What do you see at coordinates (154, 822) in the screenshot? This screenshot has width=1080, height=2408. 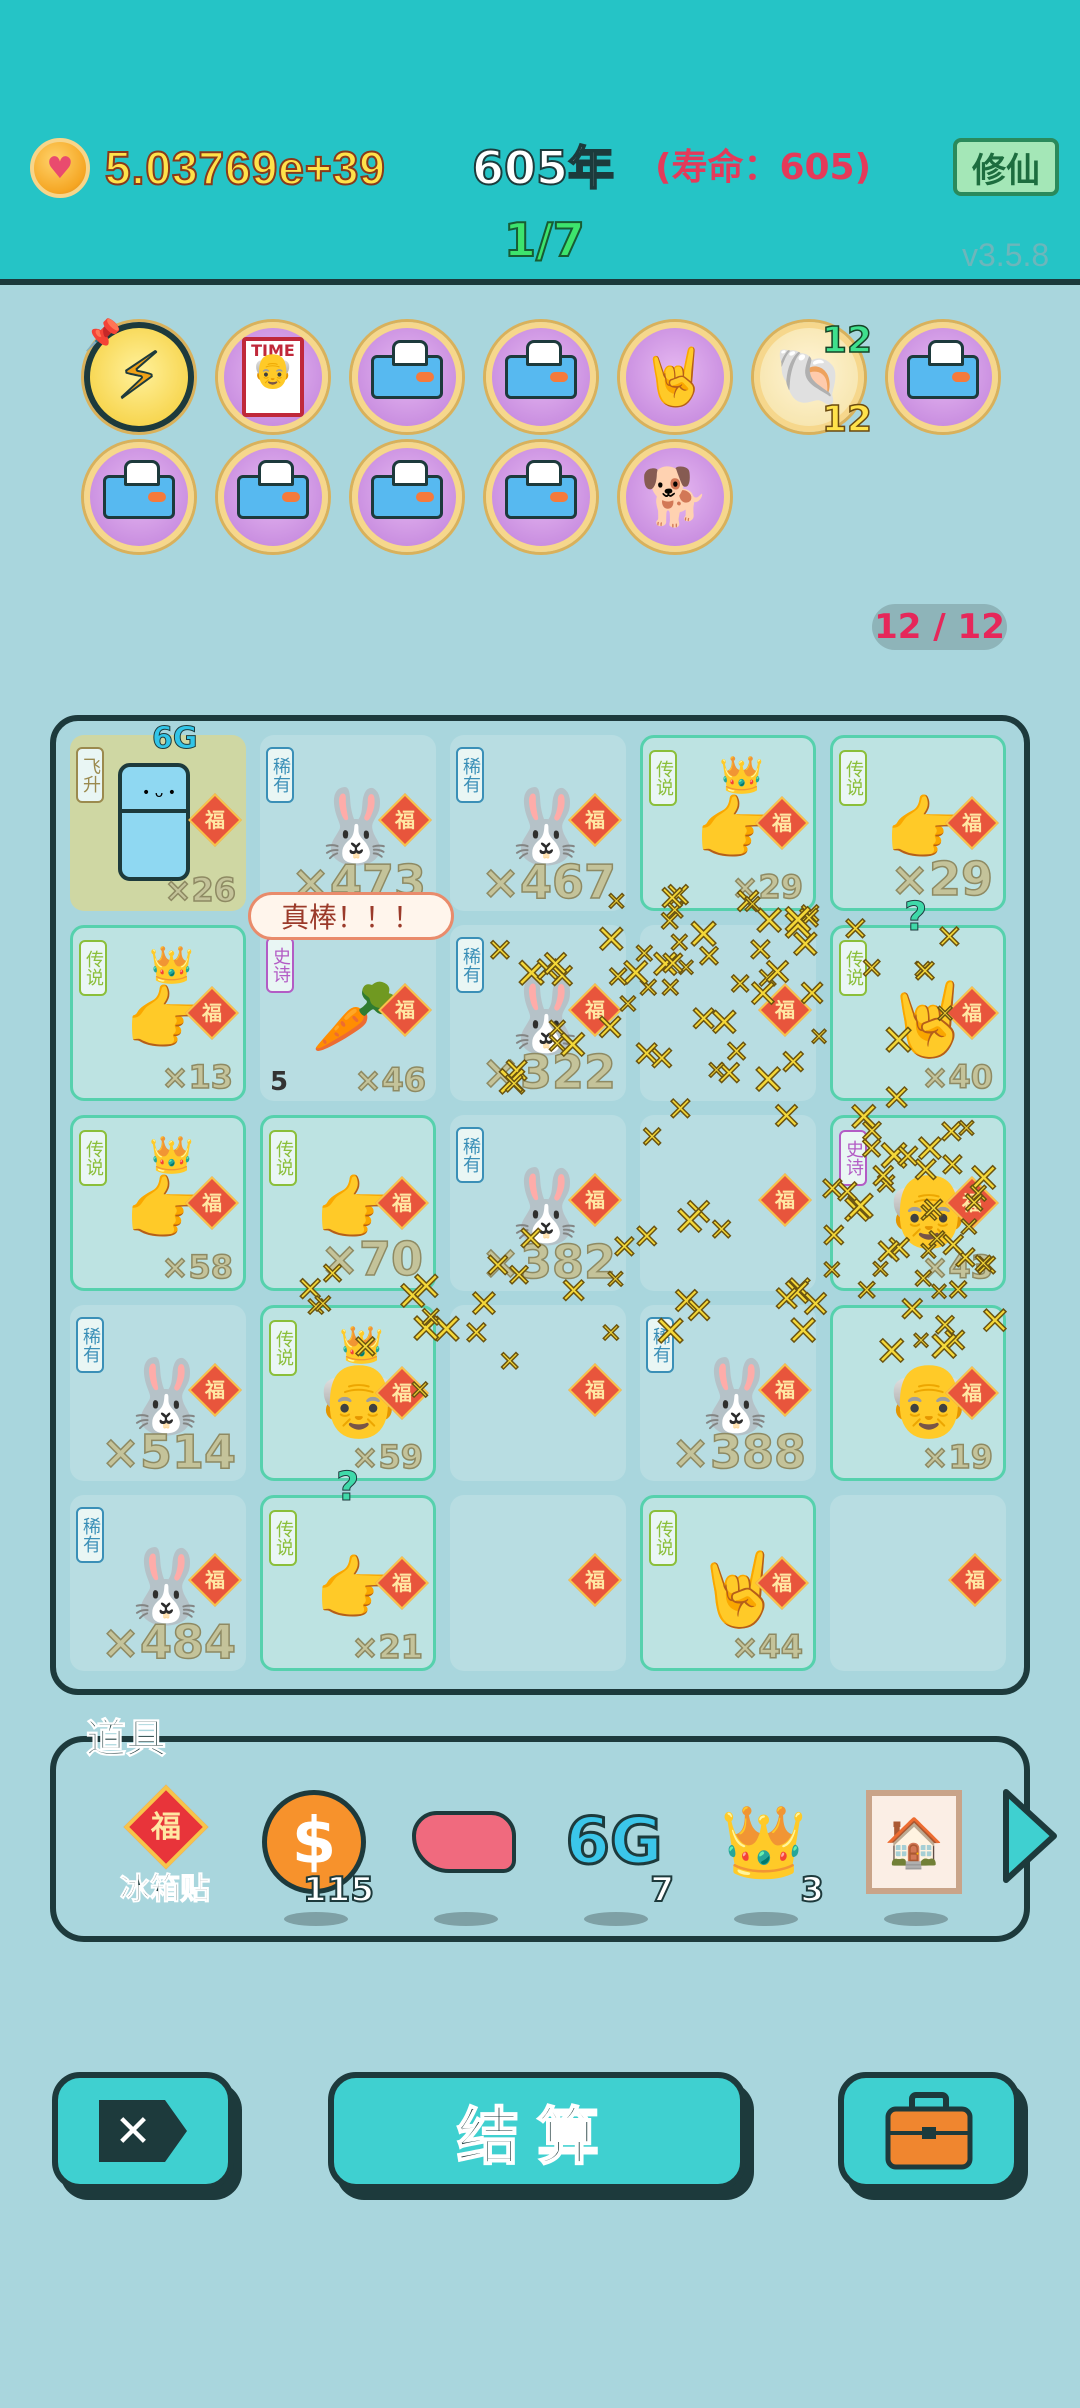 I see `fridge-icon: • ᴗ •` at bounding box center [154, 822].